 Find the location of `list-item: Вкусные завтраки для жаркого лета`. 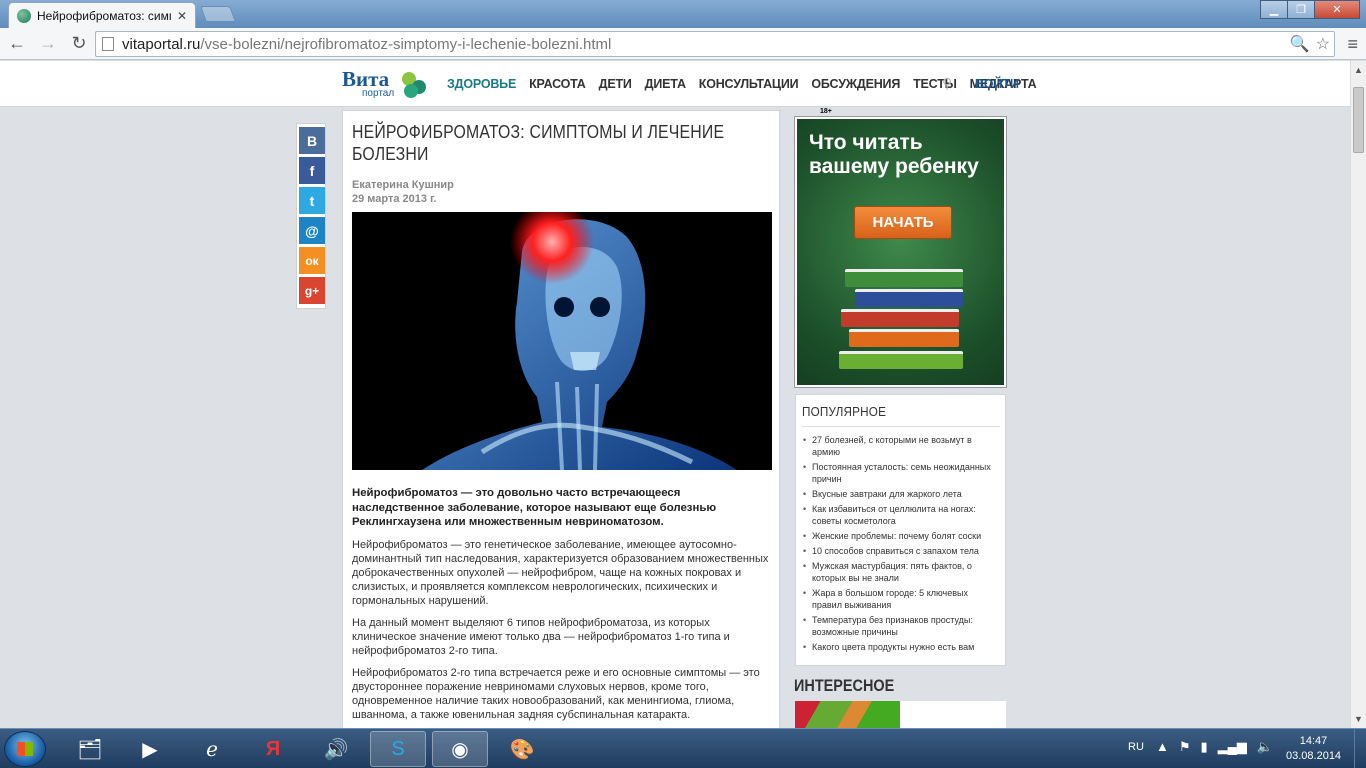

list-item: Вкусные завтраки для жаркого лета is located at coordinates (900, 494).